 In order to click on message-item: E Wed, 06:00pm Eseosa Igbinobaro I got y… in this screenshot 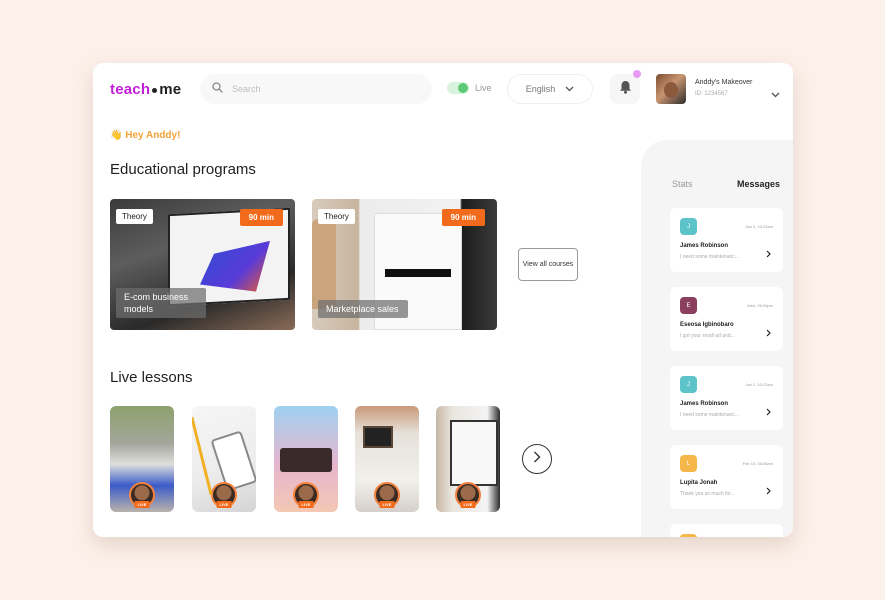, I will do `click(726, 319)`.